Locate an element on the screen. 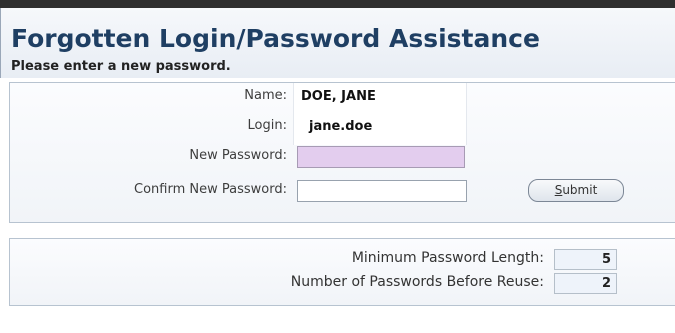  login-label: Login: is located at coordinates (267, 125).